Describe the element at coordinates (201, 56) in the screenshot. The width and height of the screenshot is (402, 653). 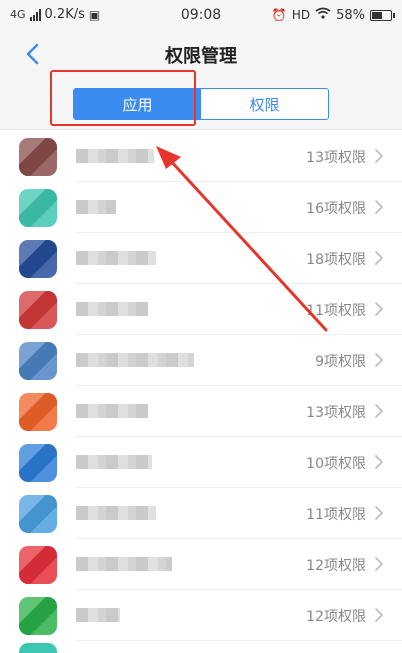
I see `page-title: 权限管理` at that location.